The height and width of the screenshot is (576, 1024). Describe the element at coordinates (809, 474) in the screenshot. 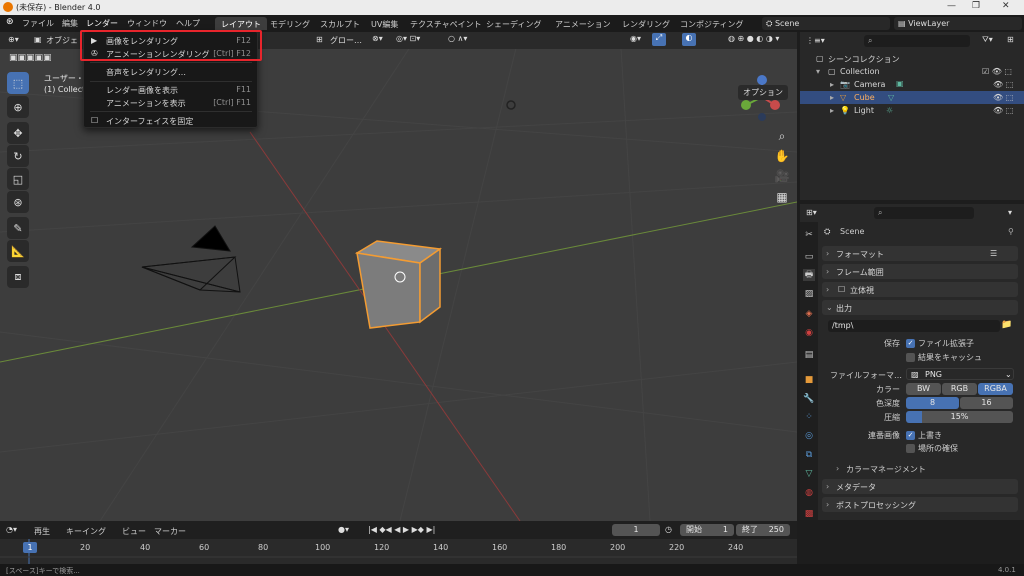

I see `data-tab-icon: ▽` at that location.